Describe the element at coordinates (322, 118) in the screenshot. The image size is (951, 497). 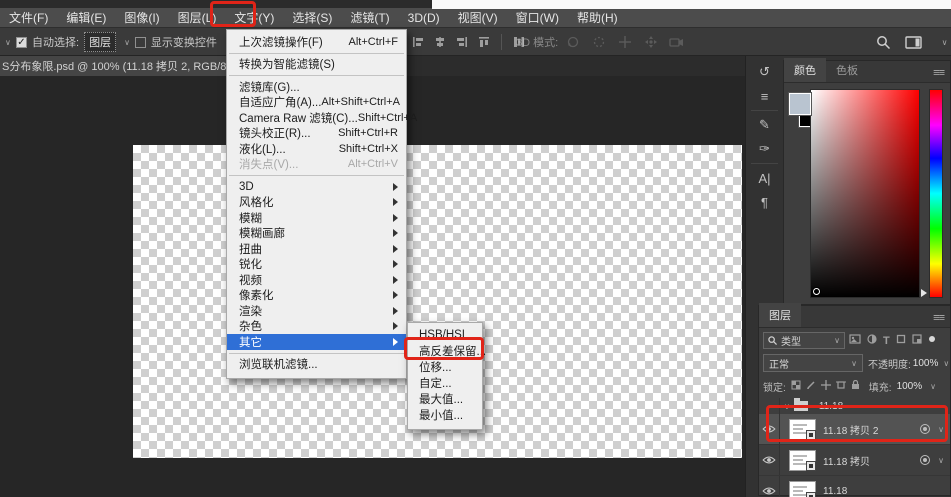
I see `filter-menu-item: Camera Raw 滤镜(C)... Shift+Ctrl+A` at that location.